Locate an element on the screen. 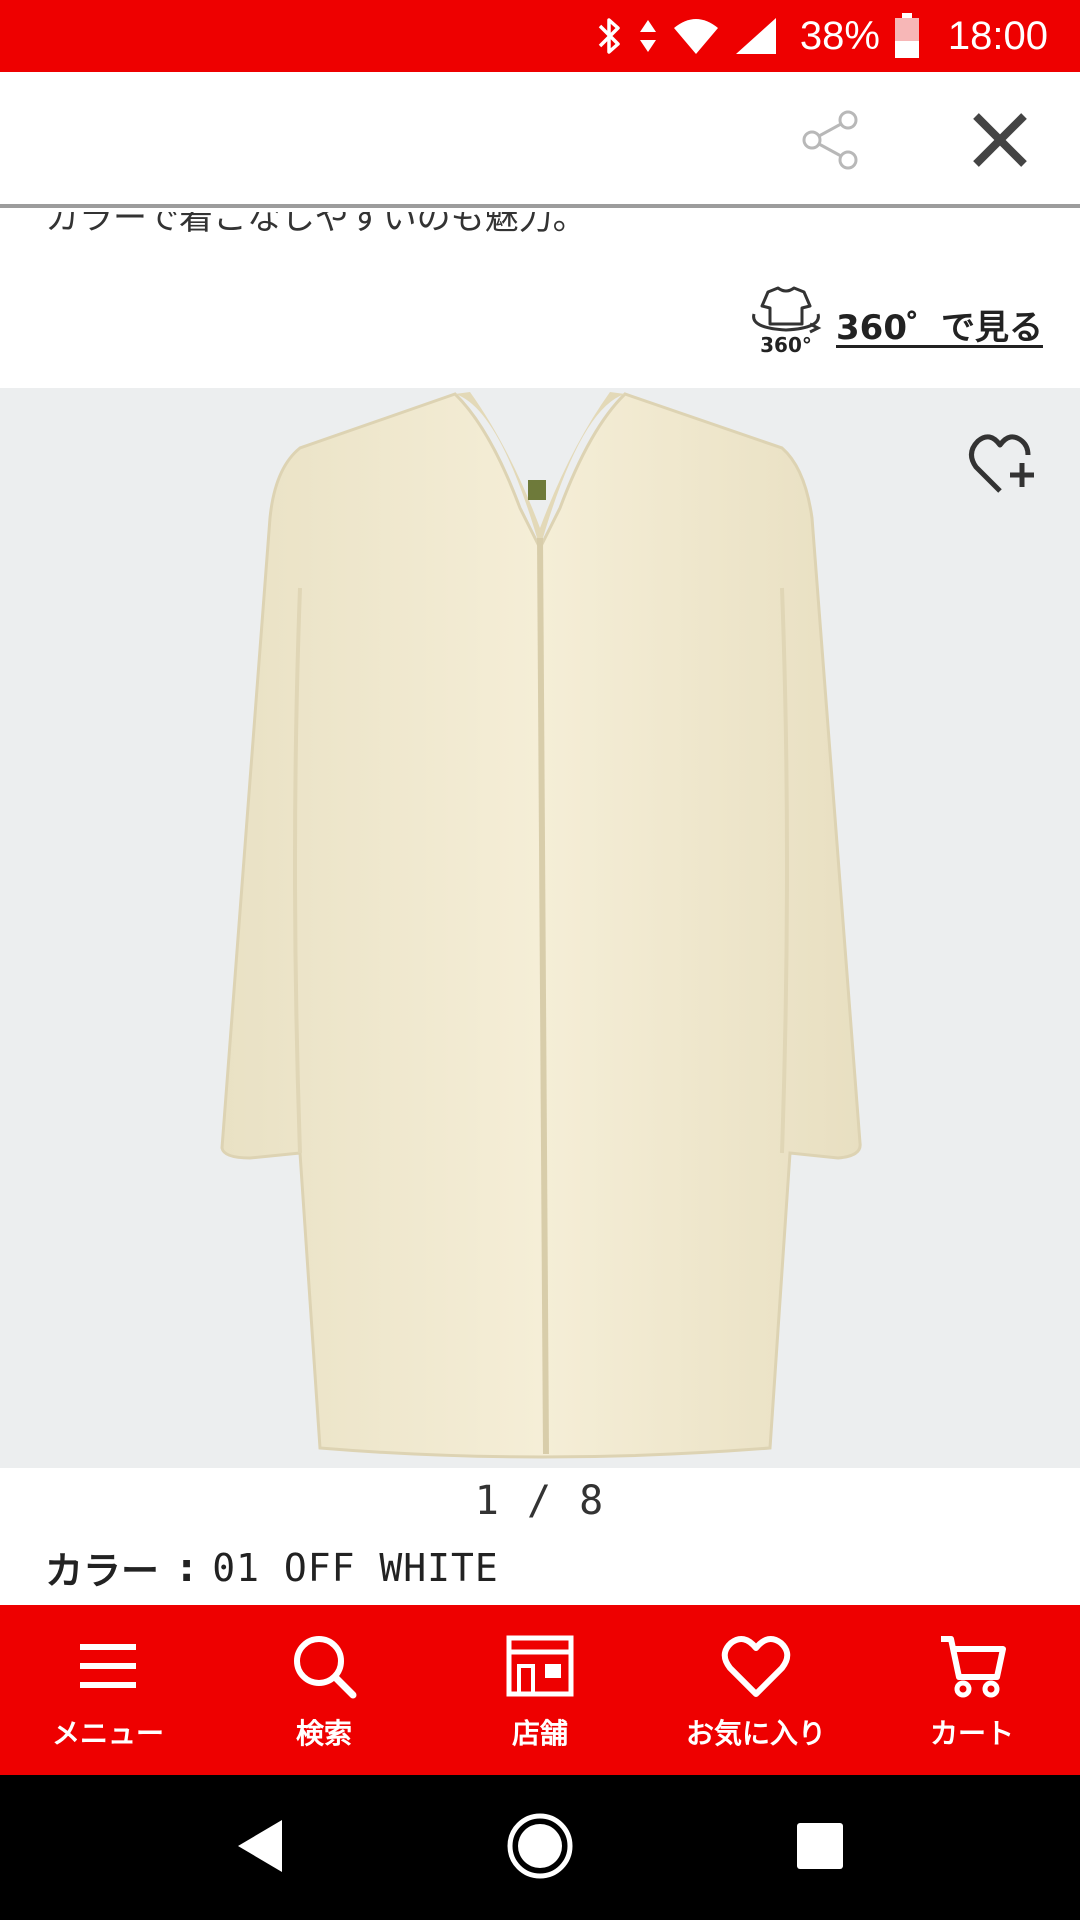 This screenshot has width=1080, height=1920. color-label: カラー is located at coordinates (102, 1571).